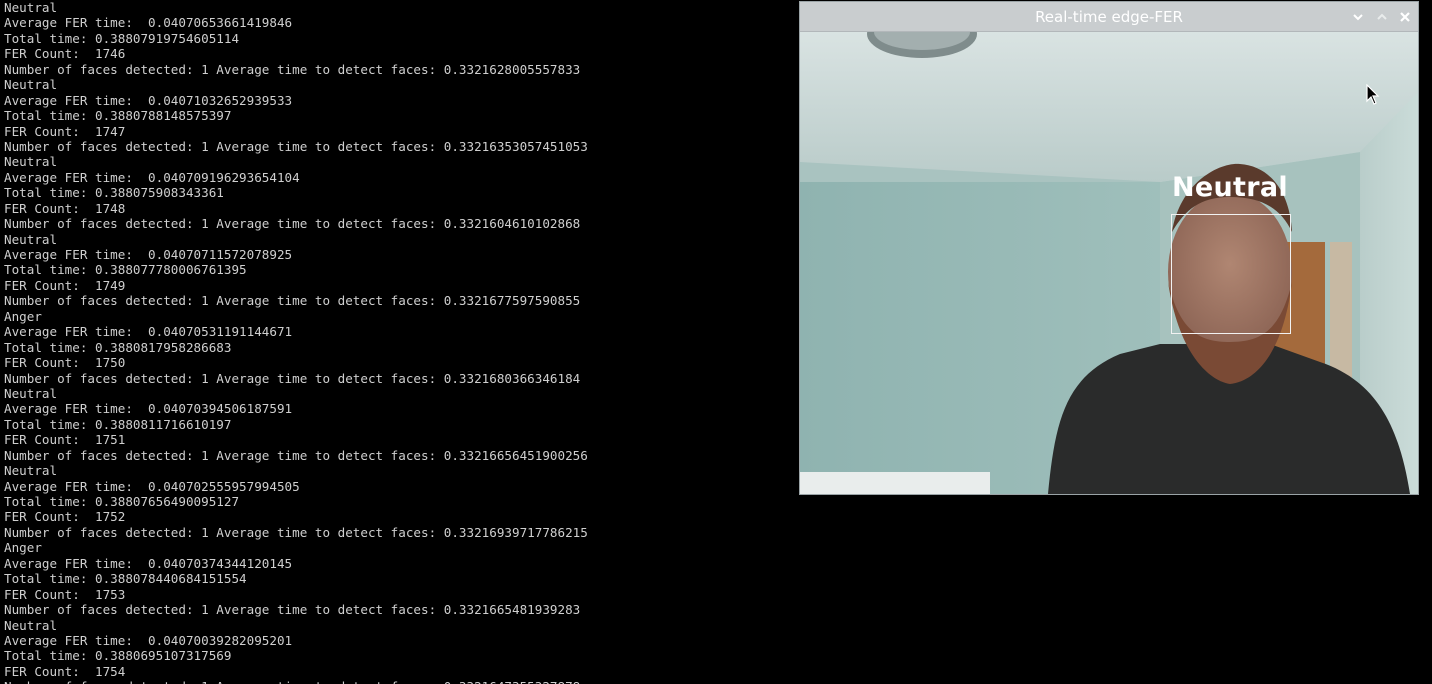 The width and height of the screenshot is (1432, 684). Describe the element at coordinates (148, 563) in the screenshot. I see `terminal-line: Average FER time: 0.04070374344120145` at that location.